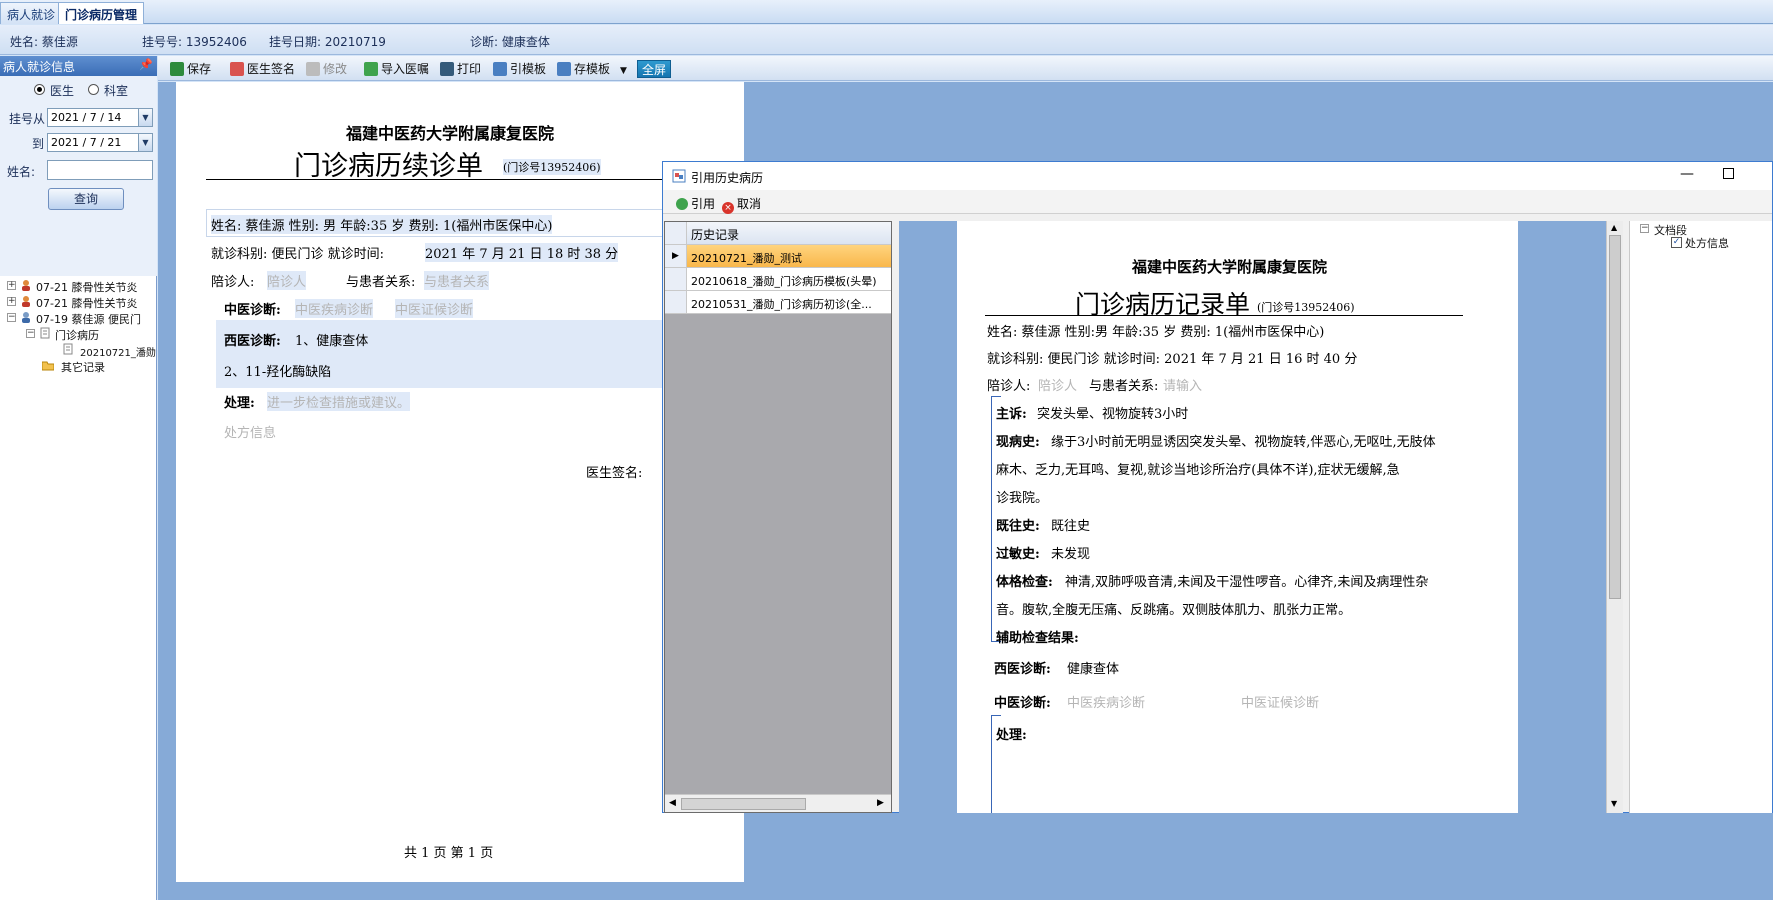  What do you see at coordinates (519, 69) in the screenshot?
I see `cite-template-button: 引模板` at bounding box center [519, 69].